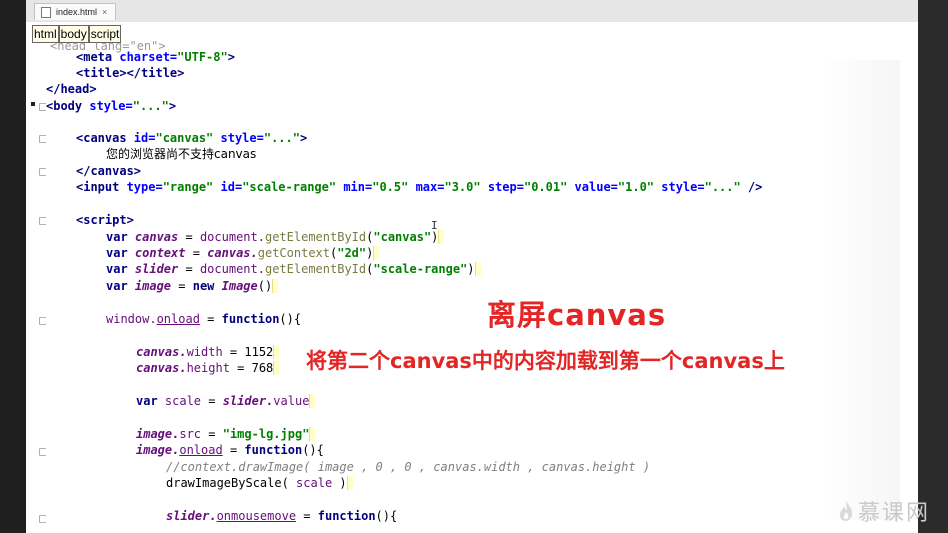 The image size is (948, 533). Describe the element at coordinates (68, 106) in the screenshot. I see `code-tag: <body` at that location.